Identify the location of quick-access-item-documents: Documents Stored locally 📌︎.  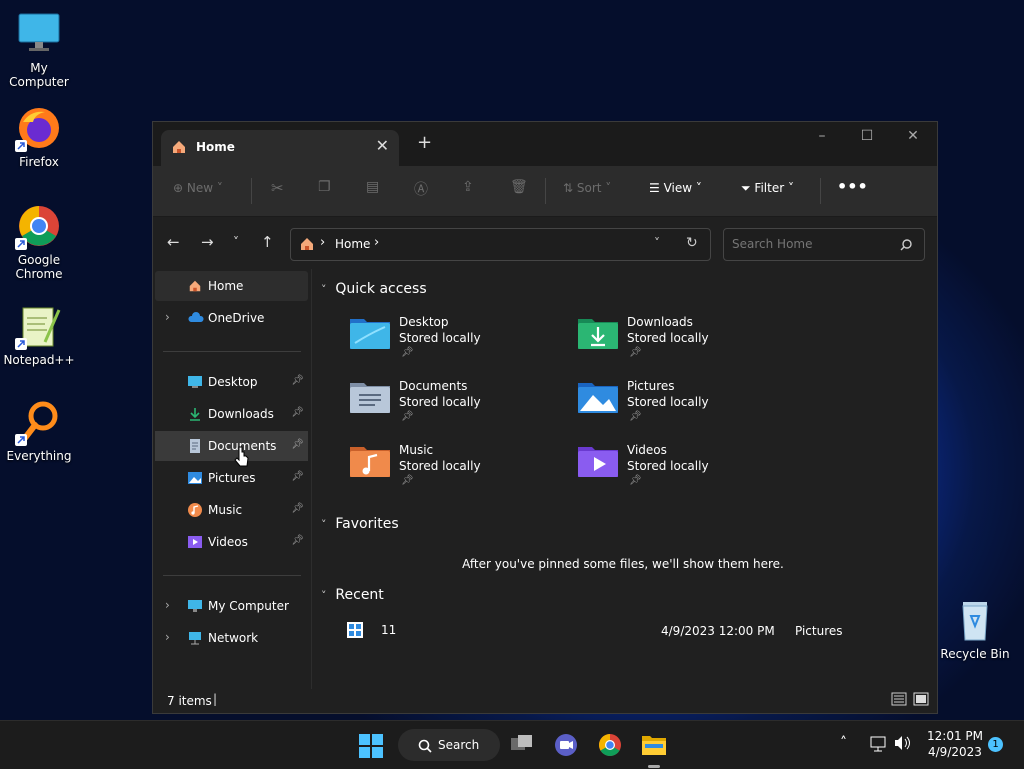
(454, 405).